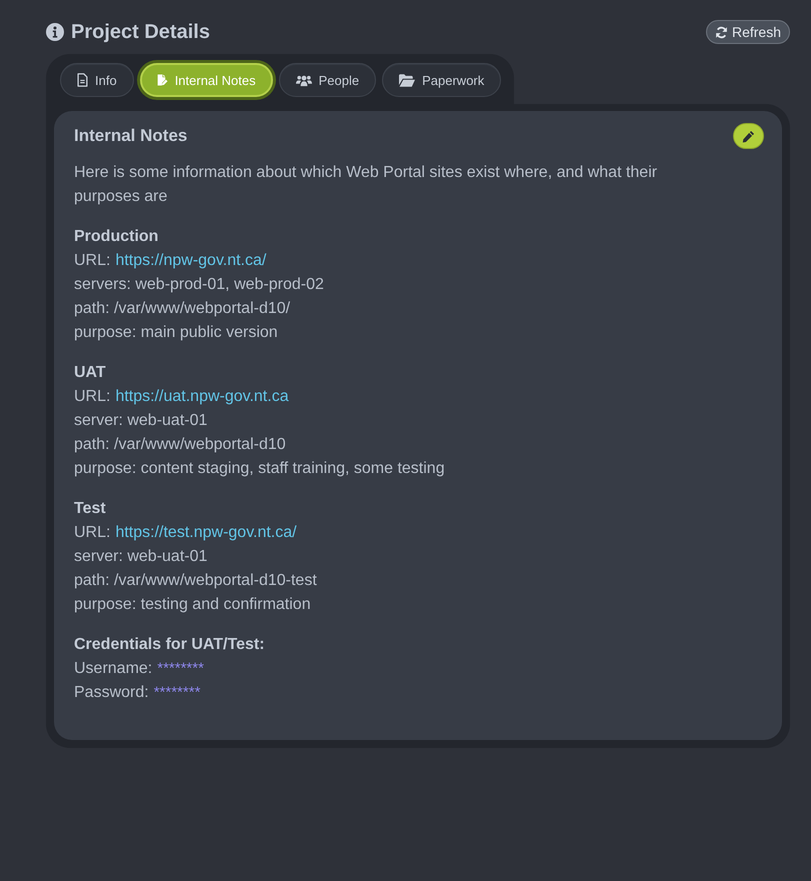 This screenshot has width=811, height=881. I want to click on refresh-button: Refresh, so click(748, 32).